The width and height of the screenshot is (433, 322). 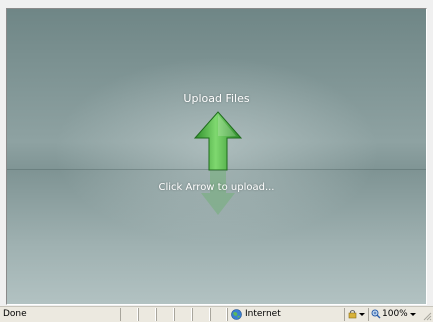 I want to click on zoom-level: 100%, so click(x=395, y=314).